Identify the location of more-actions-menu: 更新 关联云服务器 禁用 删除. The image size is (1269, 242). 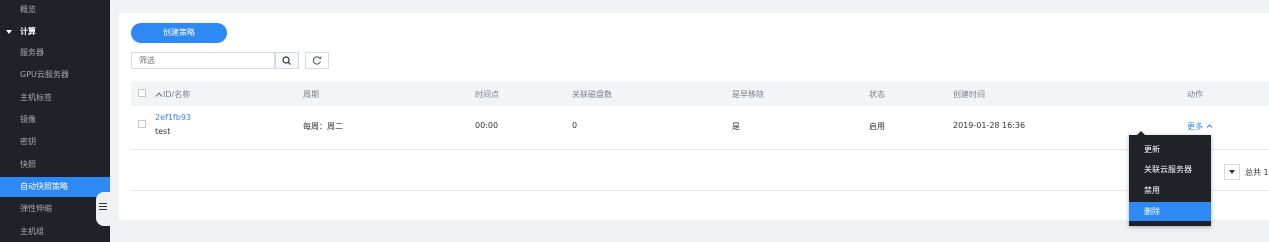
(1170, 178).